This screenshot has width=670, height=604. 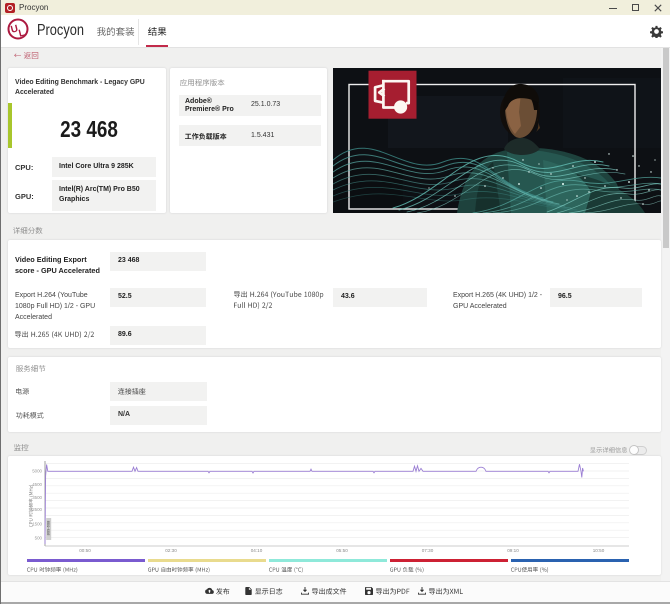 I want to click on svg-text: 07:30, so click(x=428, y=550).